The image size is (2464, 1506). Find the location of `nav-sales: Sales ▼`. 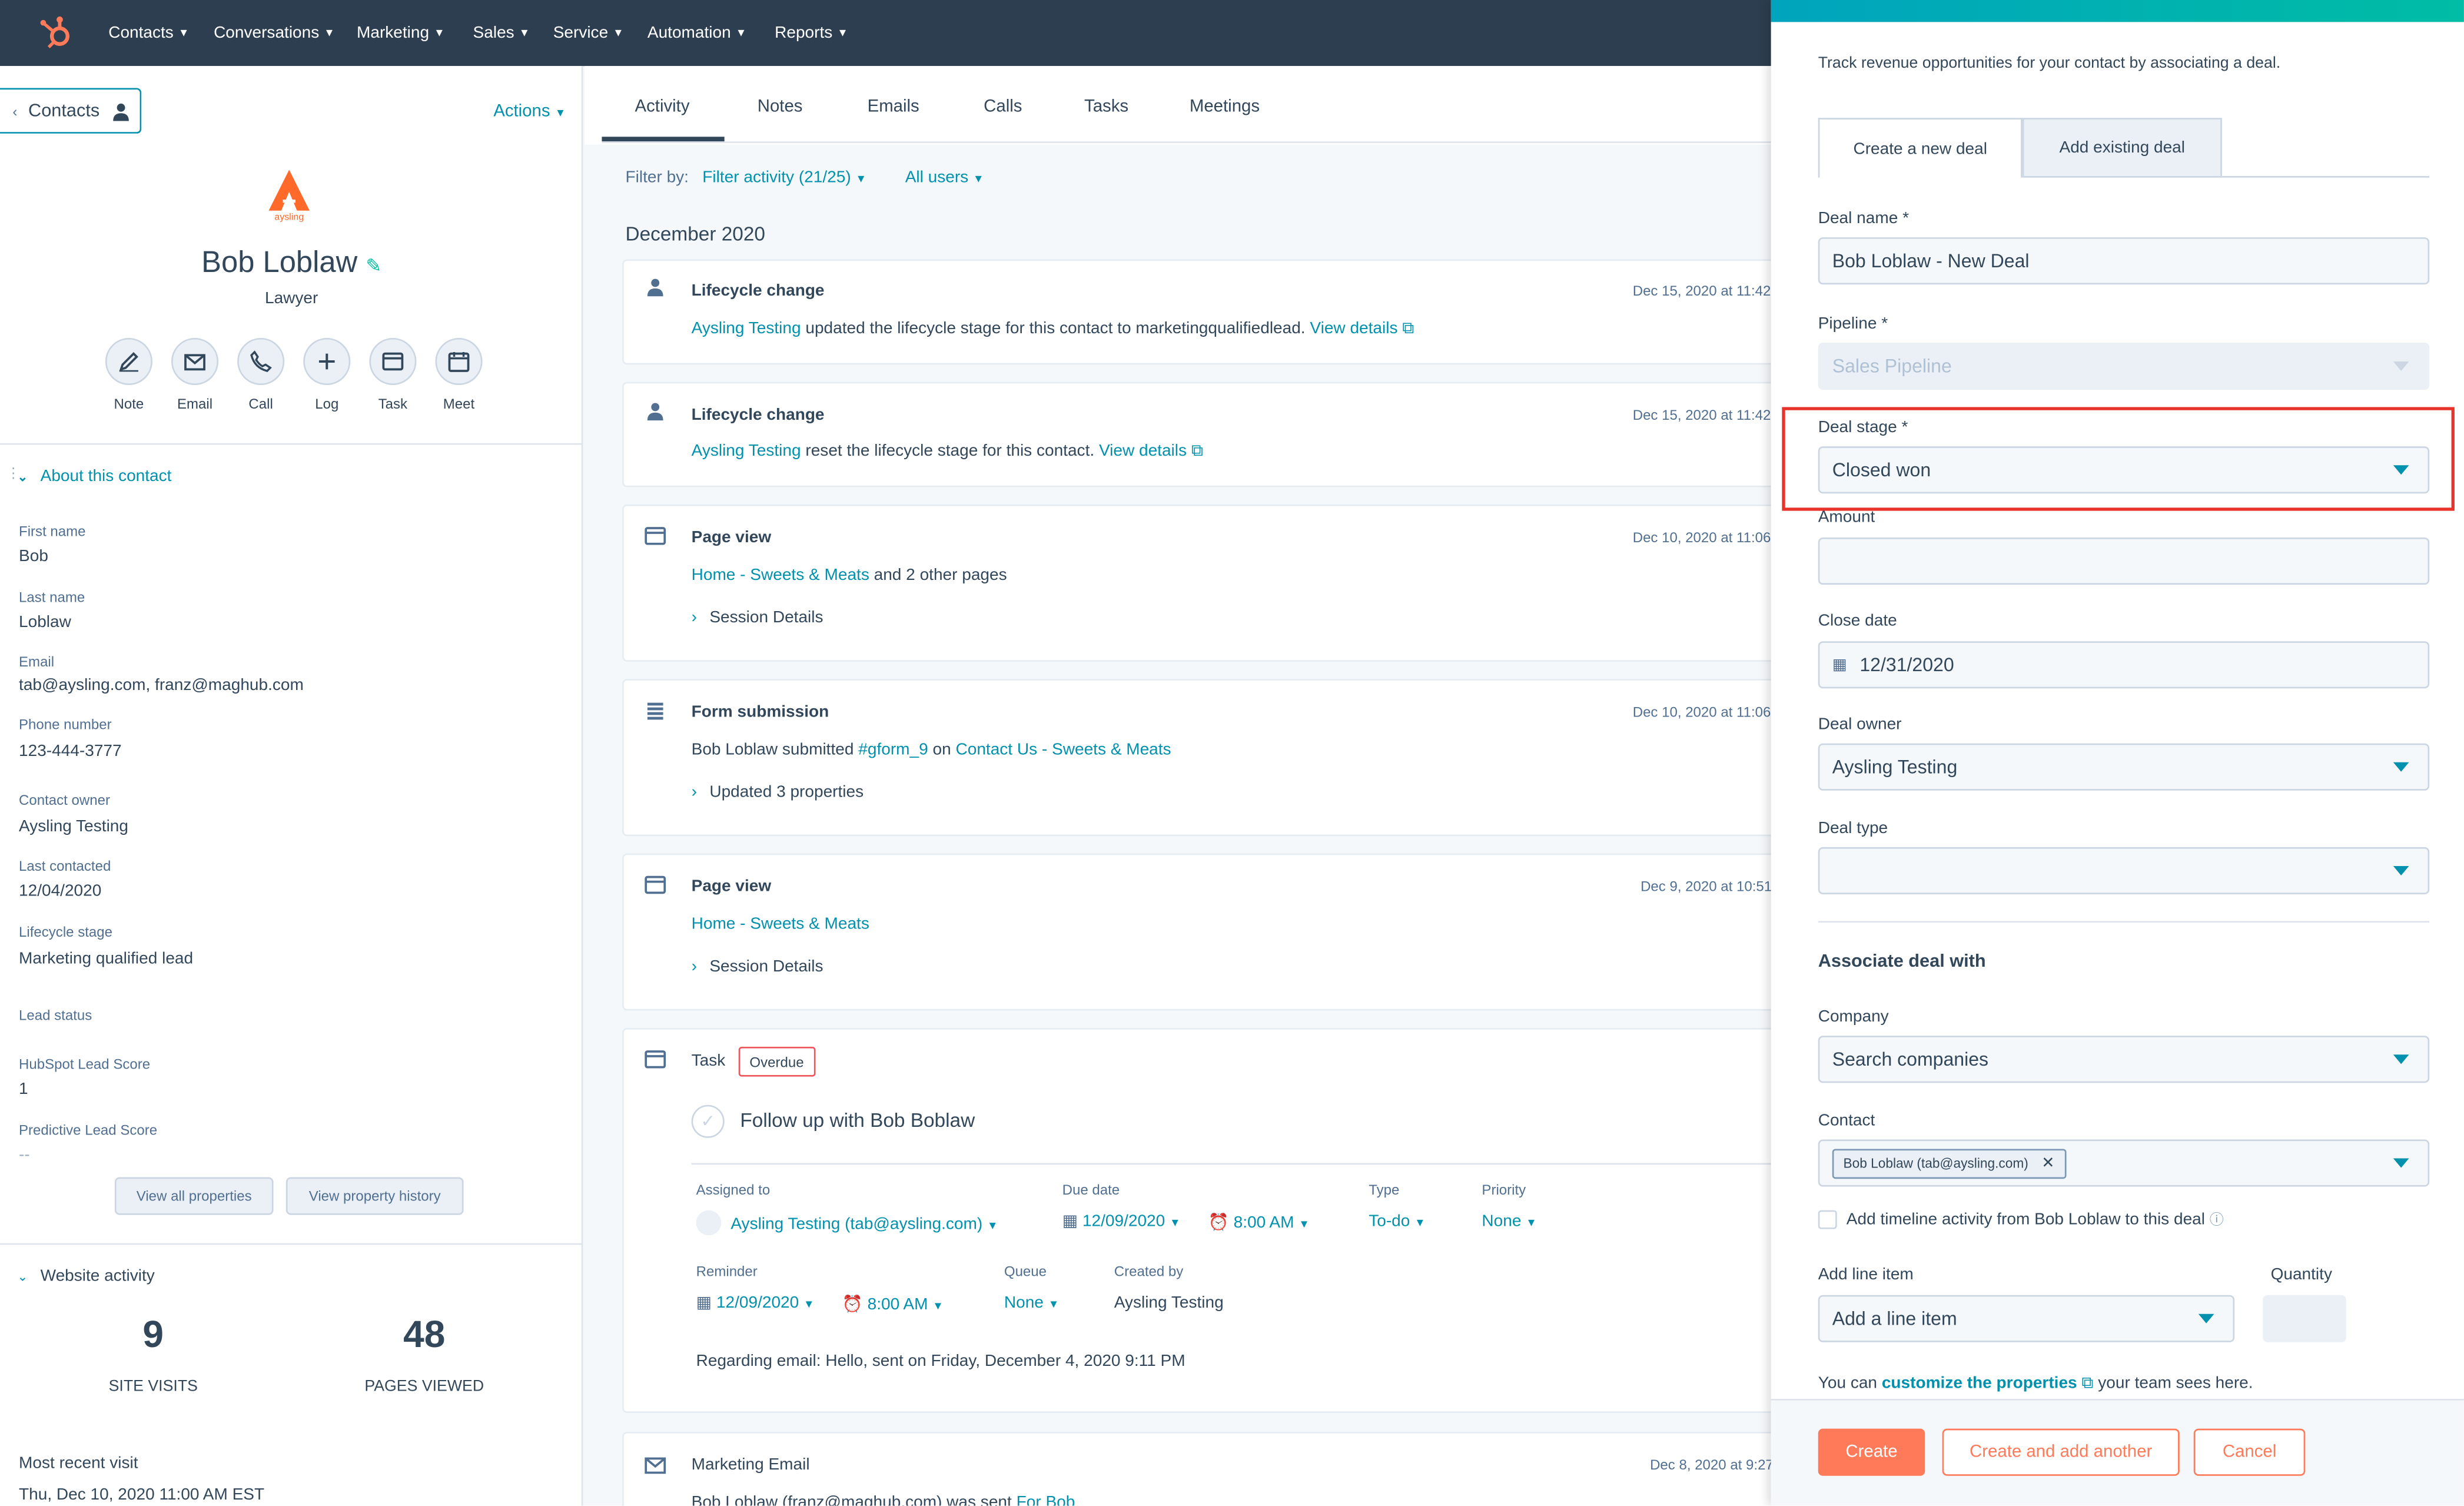

nav-sales: Sales ▼ is located at coordinates (502, 33).